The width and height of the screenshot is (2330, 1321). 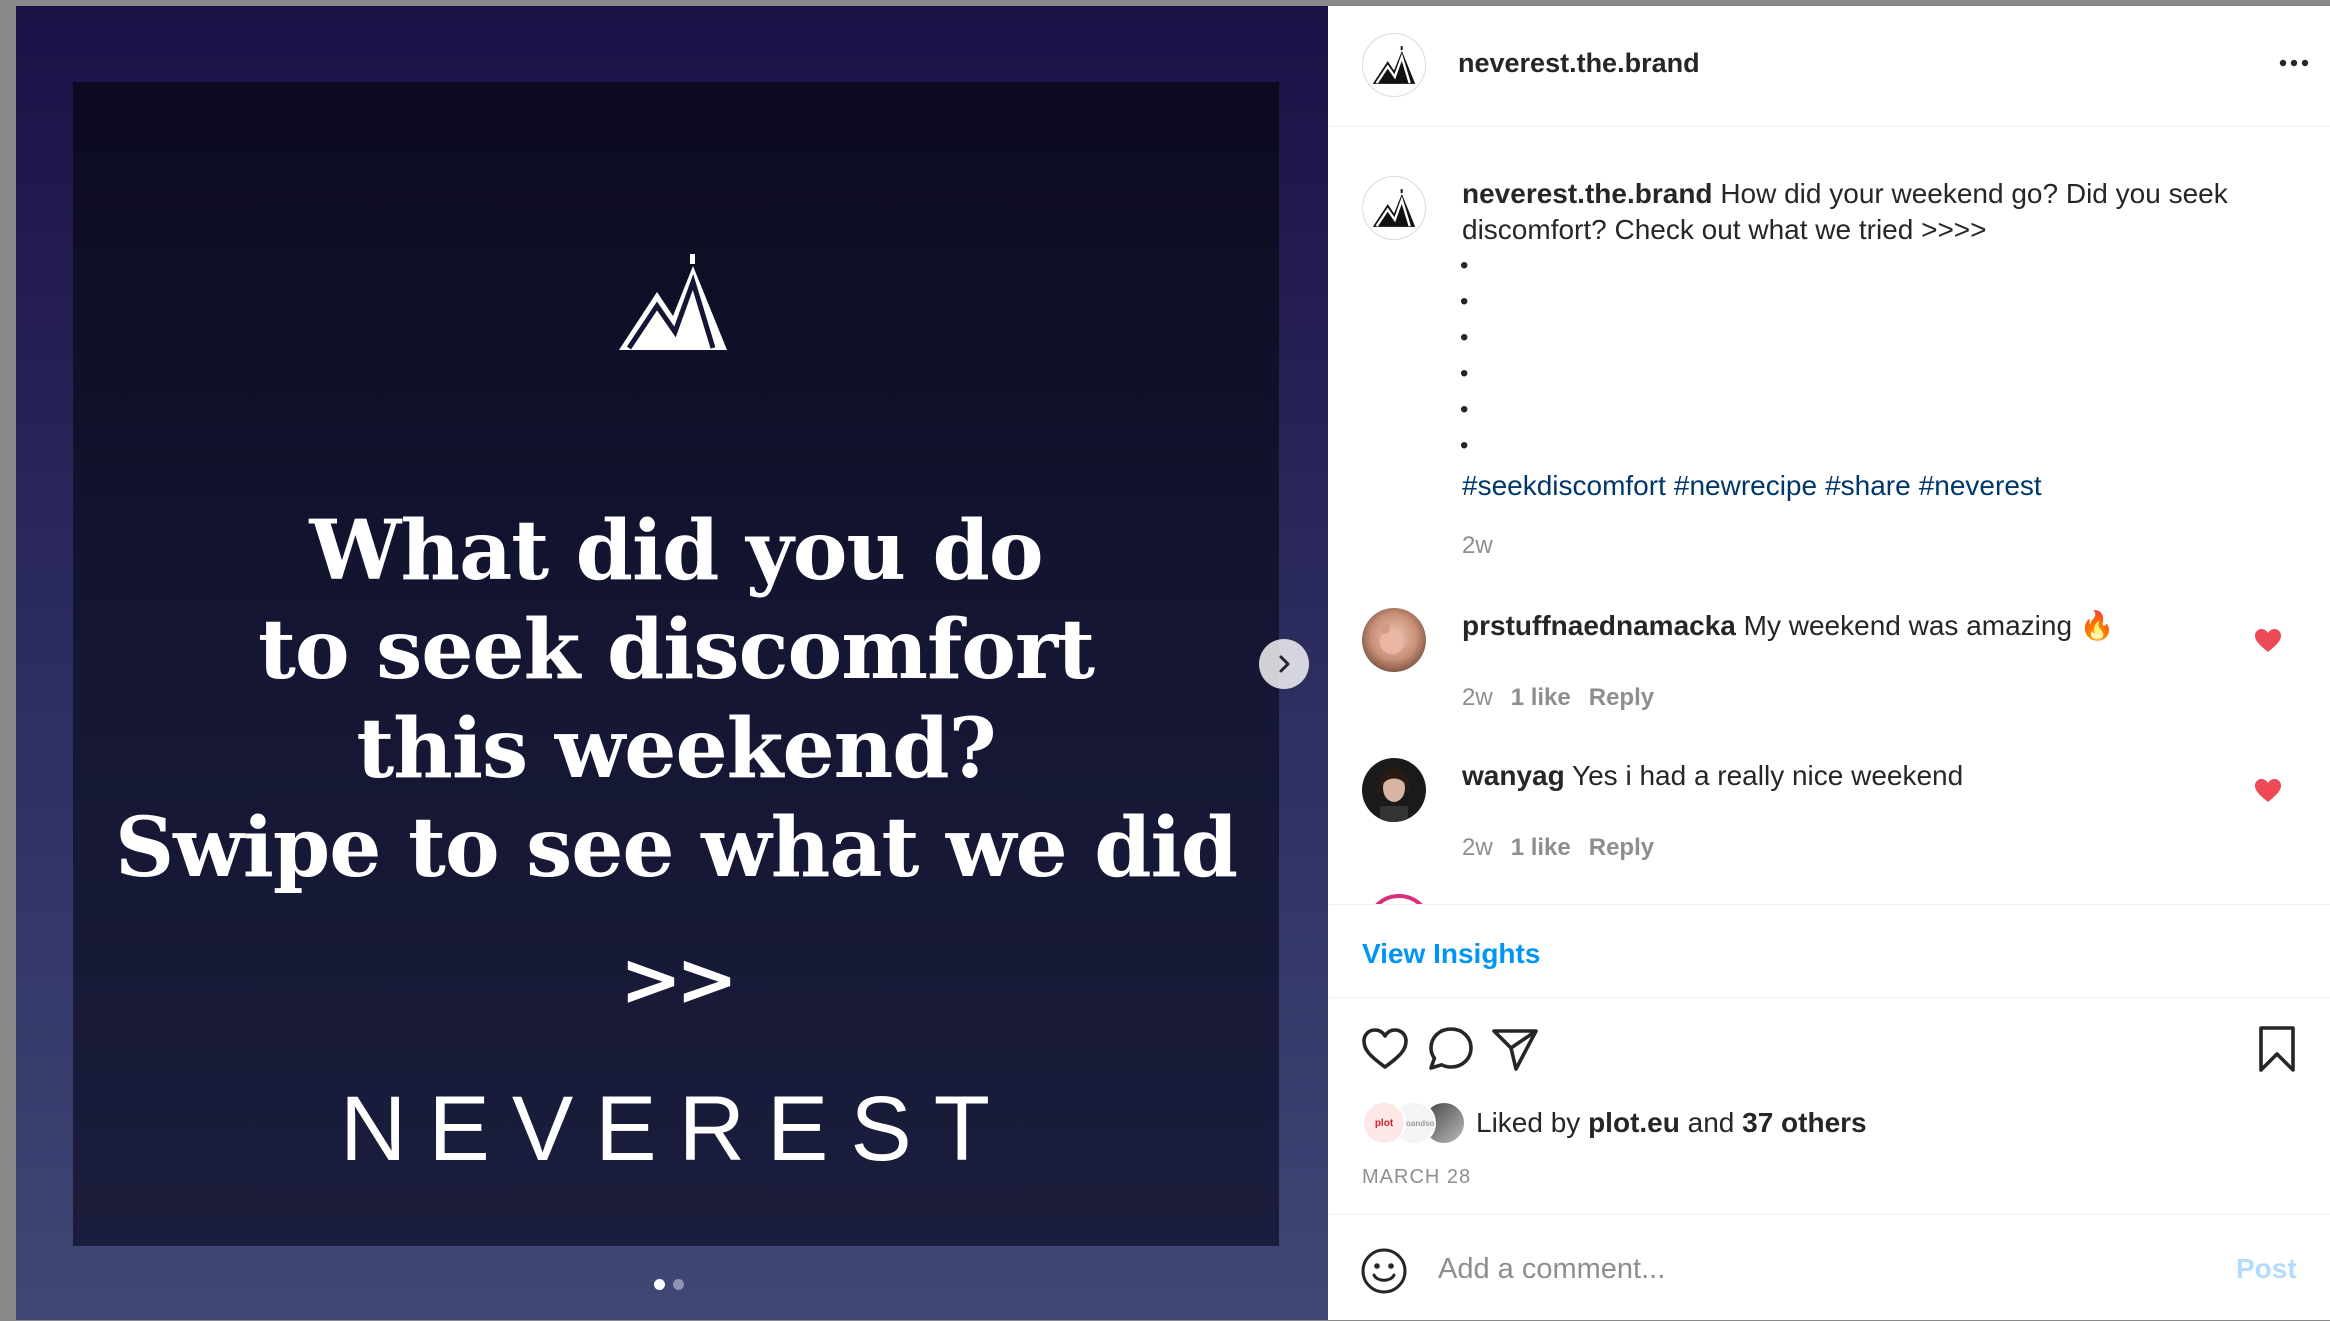 I want to click on heart-icon, so click(x=1385, y=1049).